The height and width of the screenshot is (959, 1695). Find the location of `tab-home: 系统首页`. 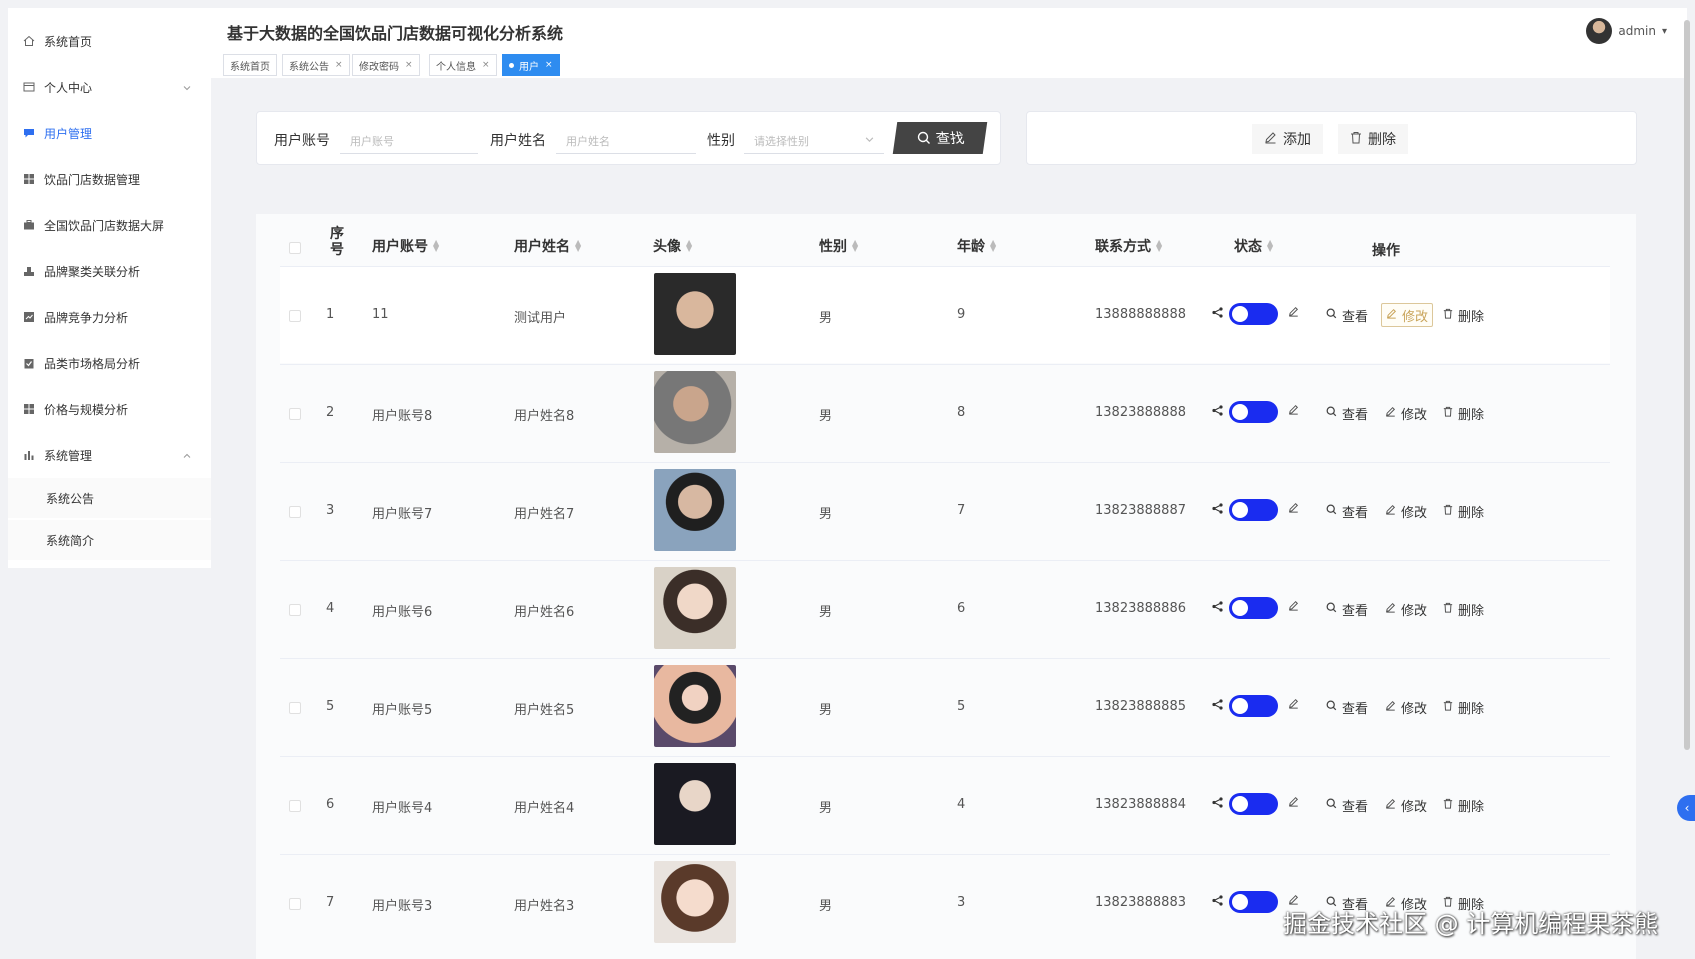

tab-home: 系统首页 is located at coordinates (250, 65).